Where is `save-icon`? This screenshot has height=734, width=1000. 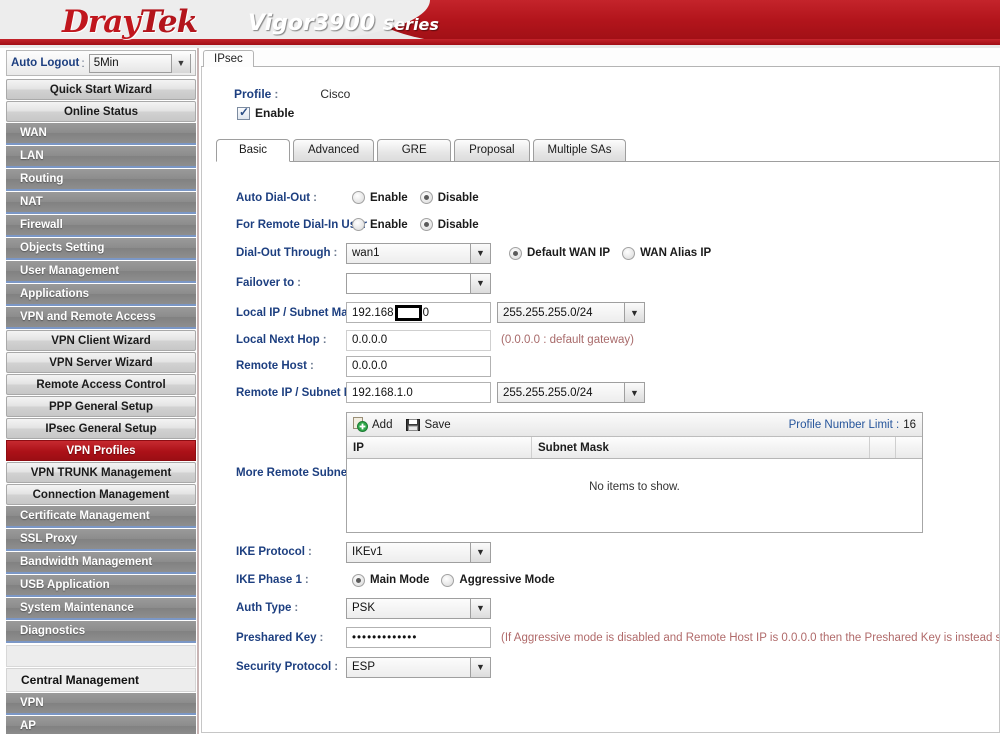
save-icon is located at coordinates (413, 425).